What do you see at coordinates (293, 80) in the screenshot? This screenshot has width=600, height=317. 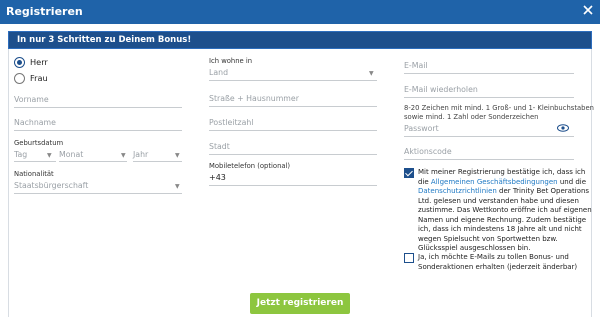 I see `country-underline` at bounding box center [293, 80].